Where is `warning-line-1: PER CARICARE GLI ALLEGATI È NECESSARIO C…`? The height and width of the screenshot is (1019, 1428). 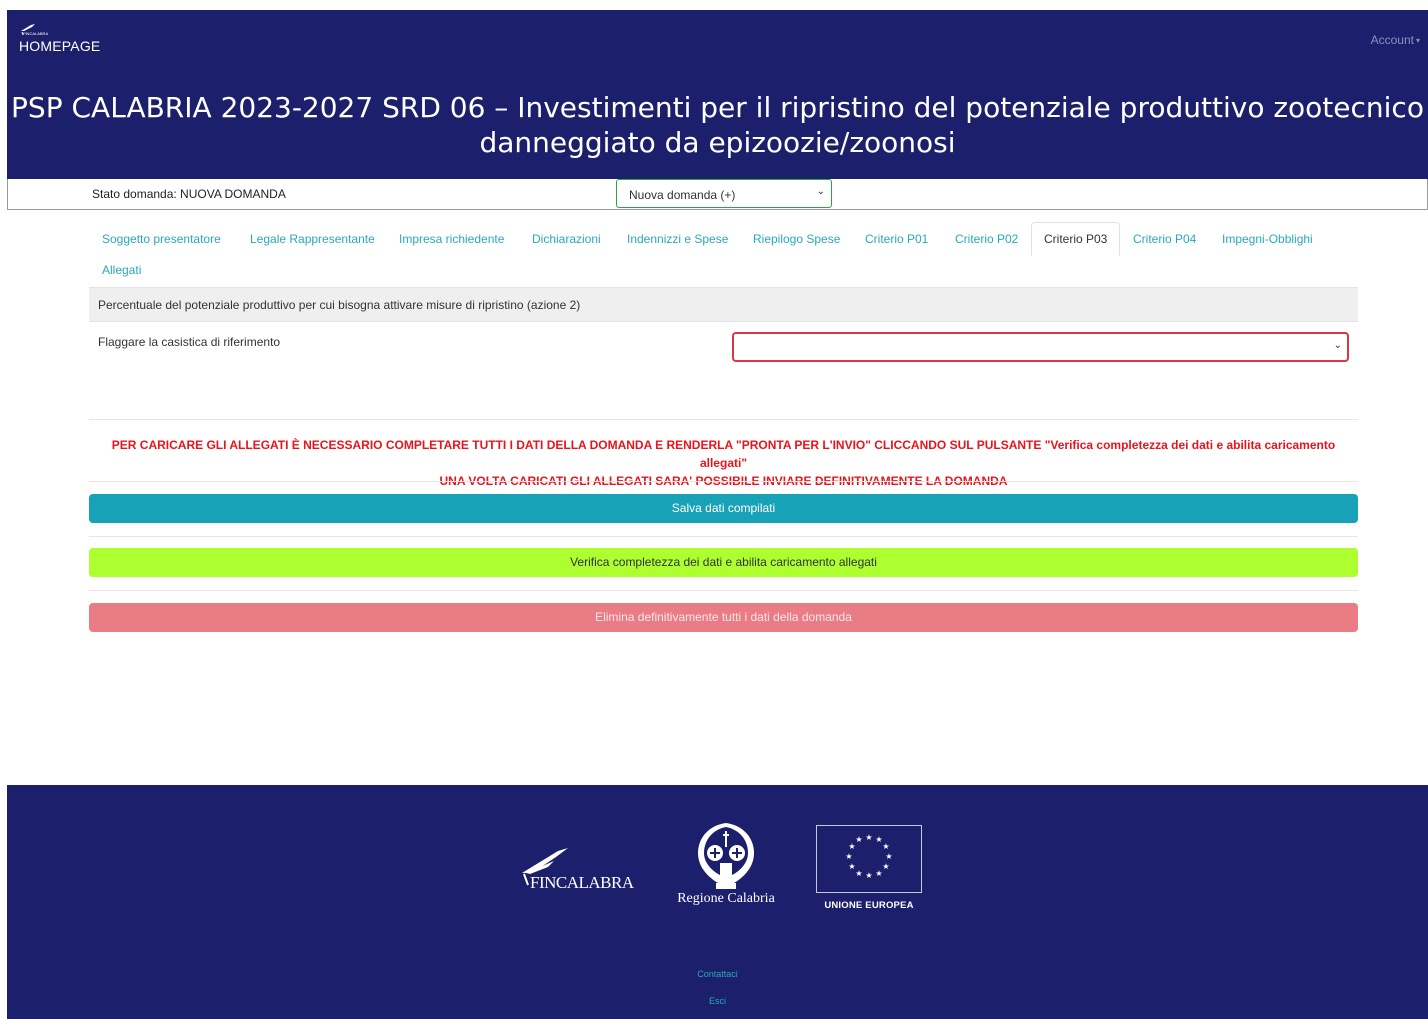 warning-line-1: PER CARICARE GLI ALLEGATI È NECESSARIO C… is located at coordinates (723, 454).